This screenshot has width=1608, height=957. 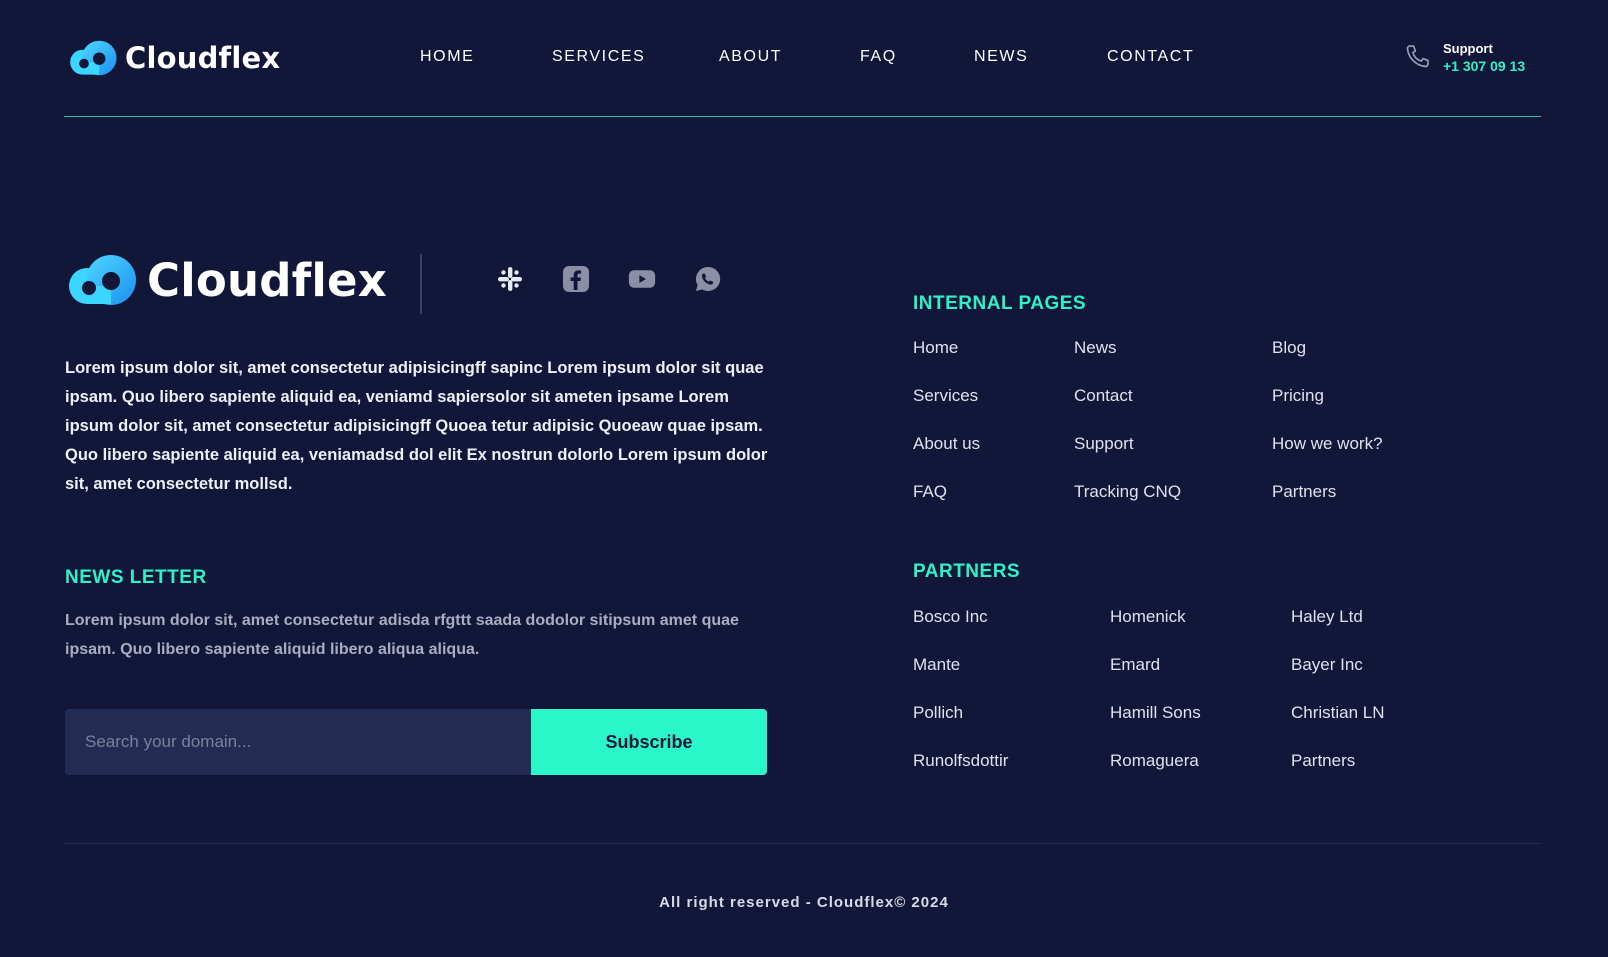 I want to click on link-blog: Blog, so click(x=1289, y=348).